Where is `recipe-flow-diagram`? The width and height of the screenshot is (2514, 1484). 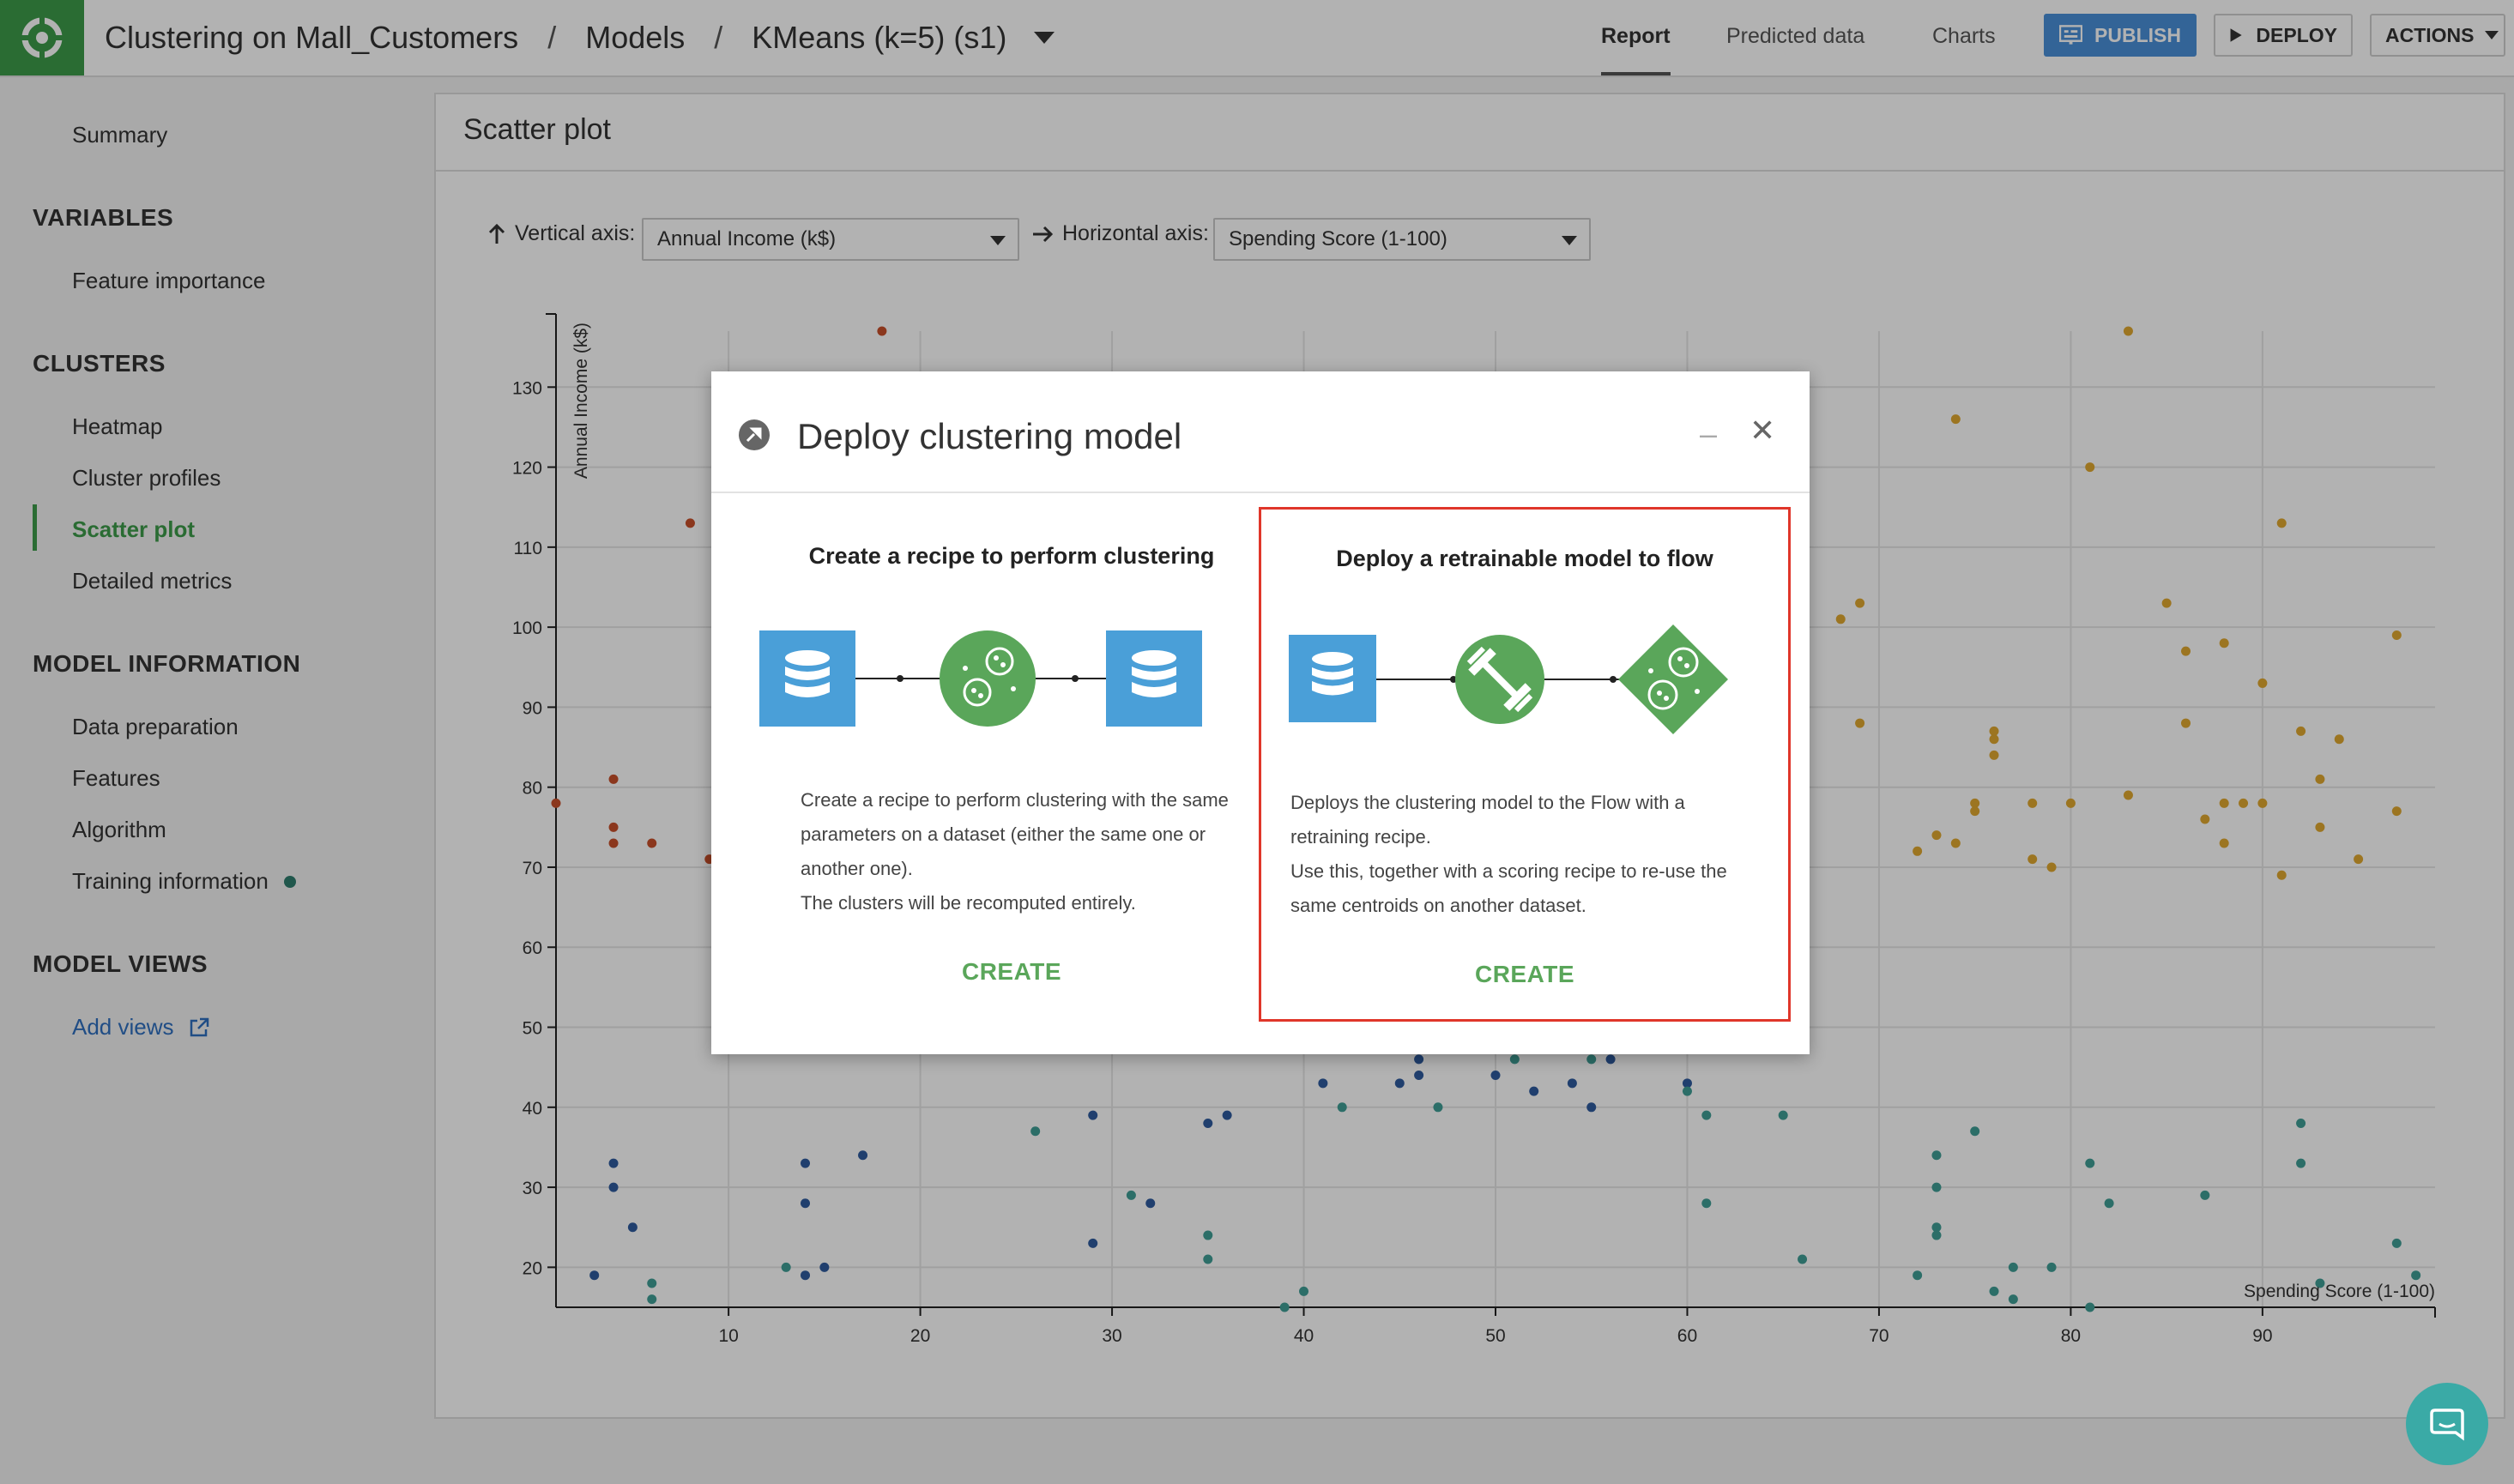
recipe-flow-diagram is located at coordinates (980, 678).